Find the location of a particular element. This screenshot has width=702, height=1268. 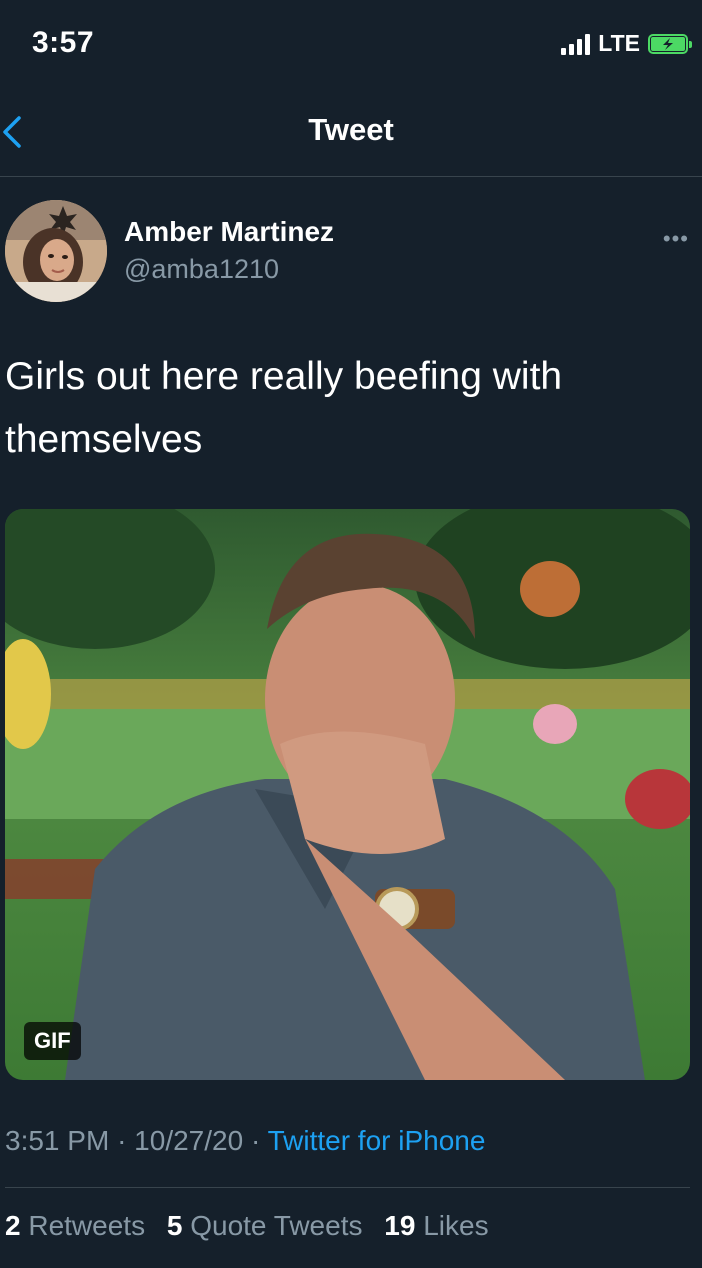

network-label: LTE is located at coordinates (619, 43).